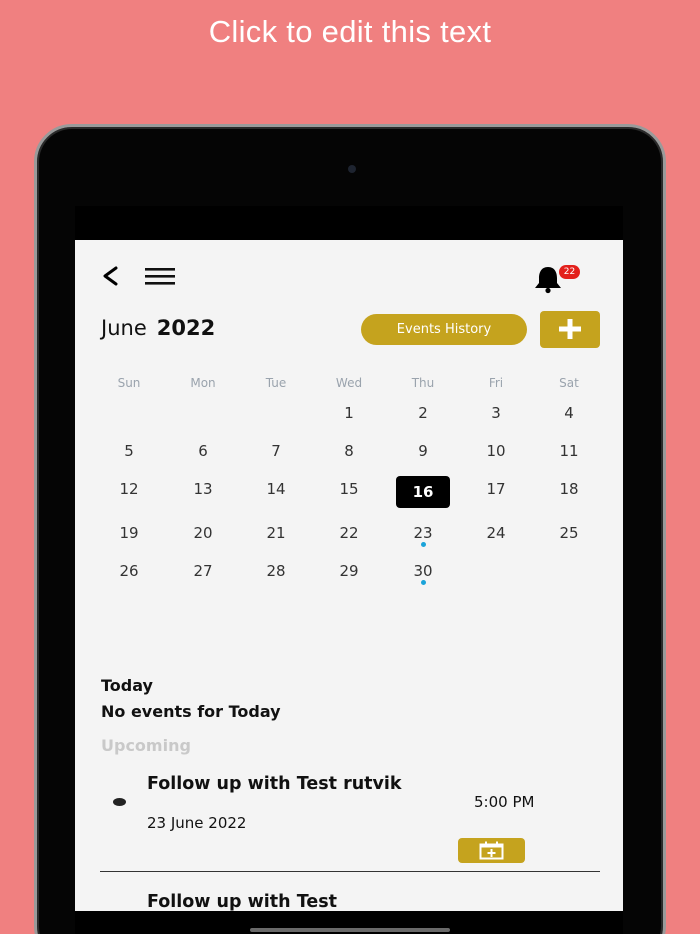 Image resolution: width=700 pixels, height=934 pixels. I want to click on camera-icon, so click(352, 169).